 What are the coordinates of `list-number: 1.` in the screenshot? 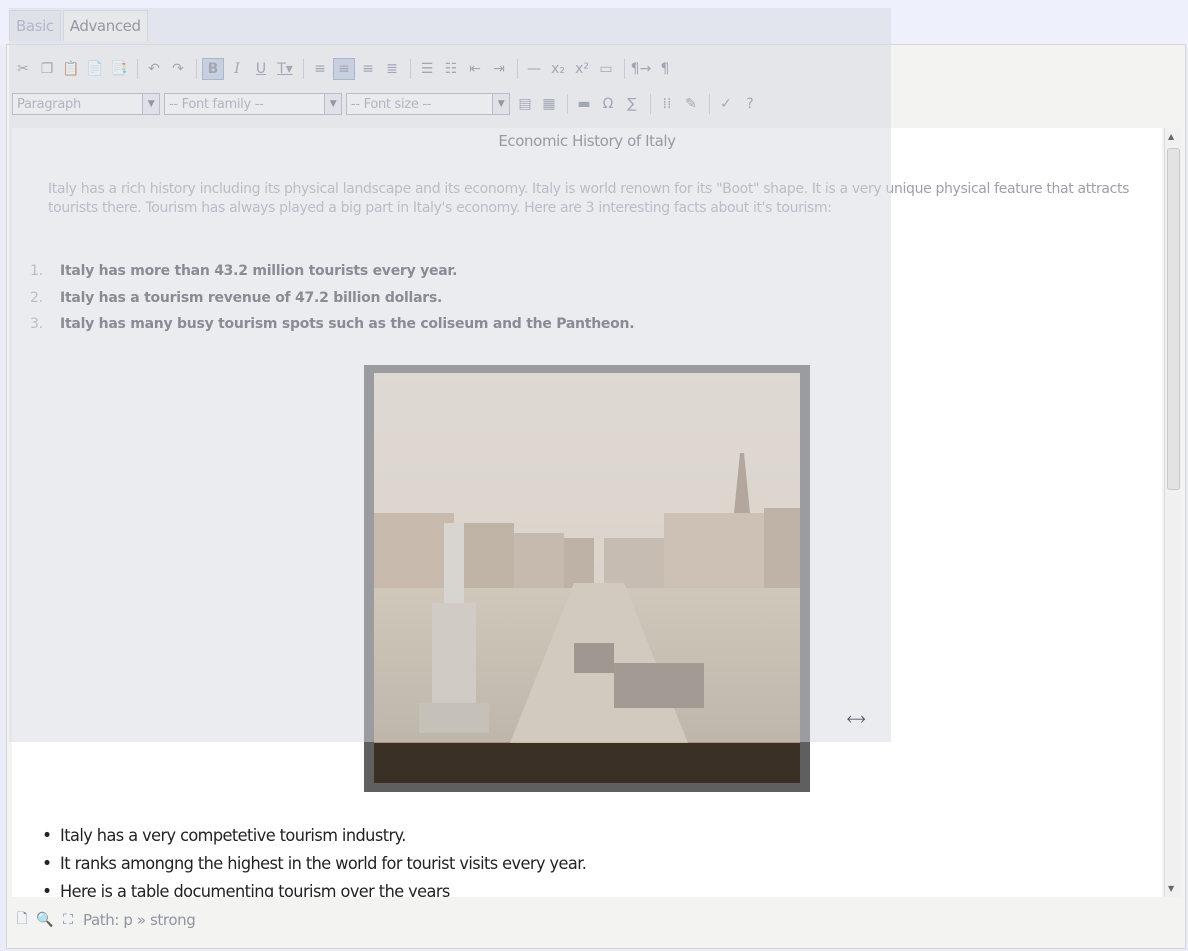 It's located at (36, 271).